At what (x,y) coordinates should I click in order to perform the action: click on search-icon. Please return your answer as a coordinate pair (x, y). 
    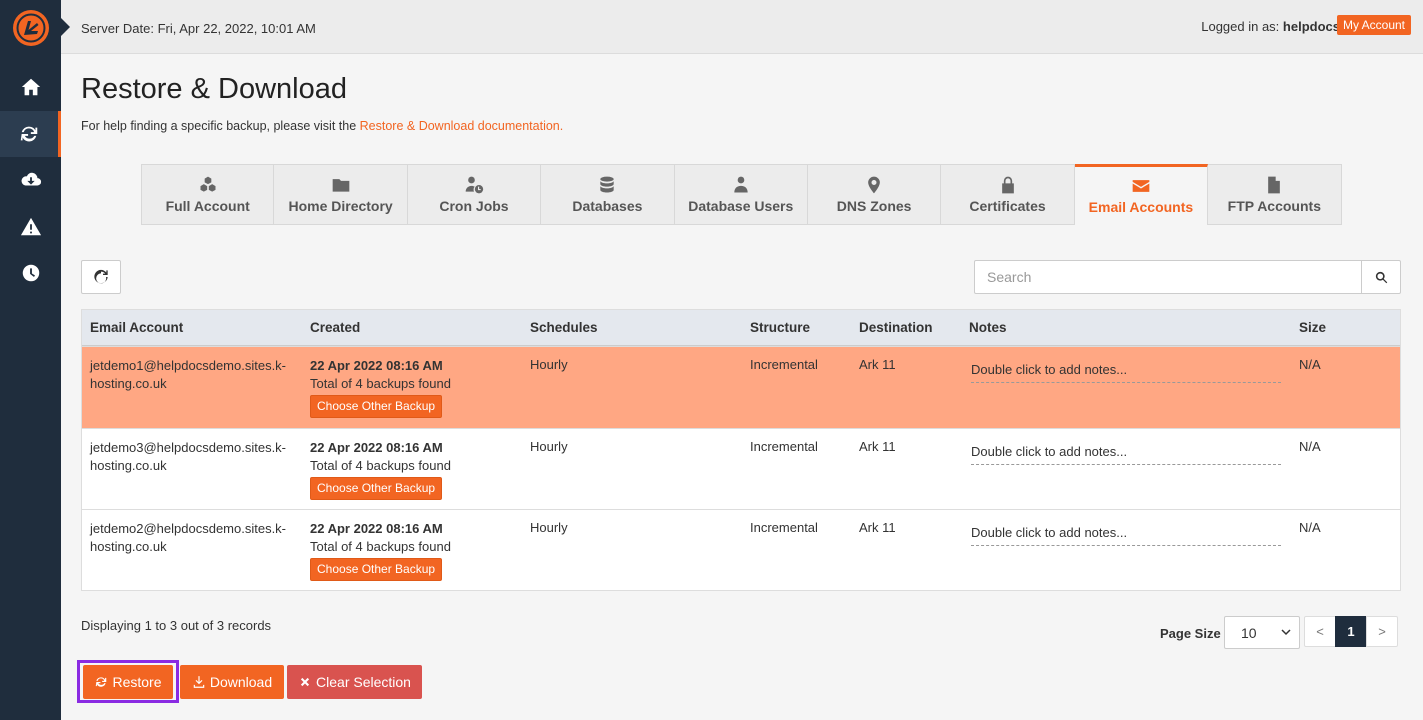
    Looking at the image, I should click on (1381, 277).